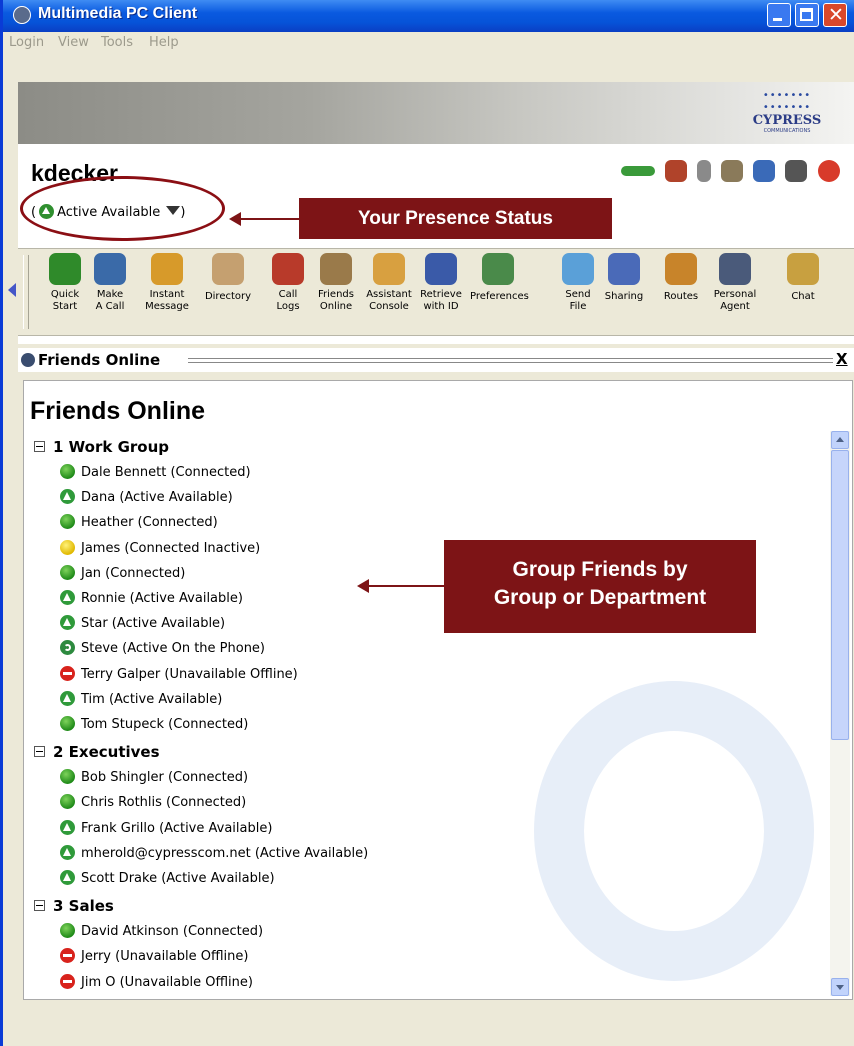 The height and width of the screenshot is (1046, 854). Describe the element at coordinates (162, 648) in the screenshot. I see `friend-item: Steve (Active On the Phone)` at that location.